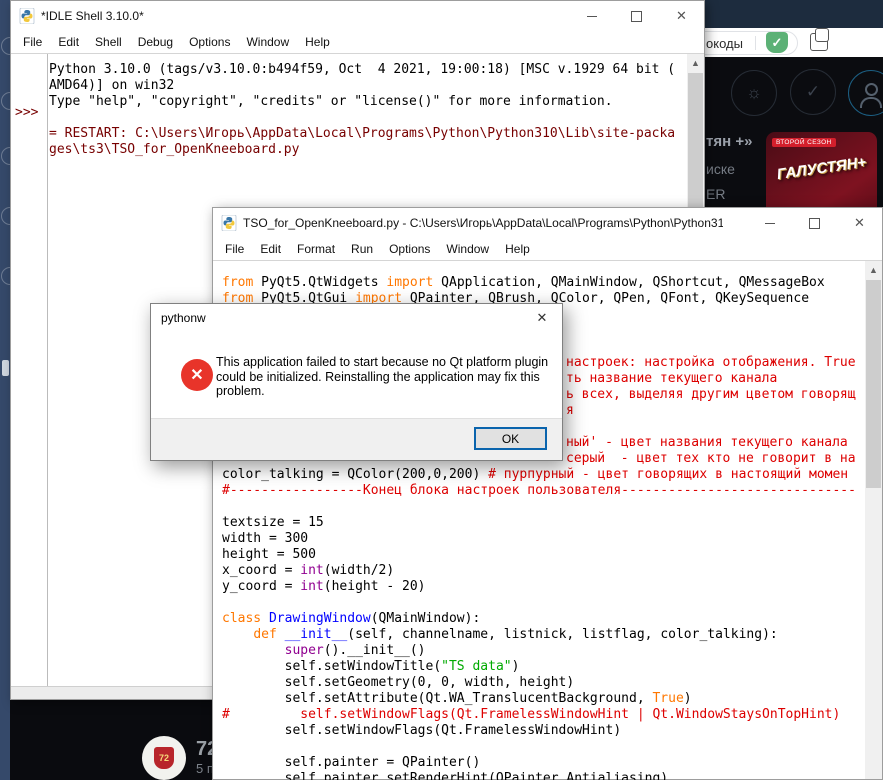  Describe the element at coordinates (204, 768) in the screenshot. I see `channel-subscribers: 5 подписчиков` at that location.